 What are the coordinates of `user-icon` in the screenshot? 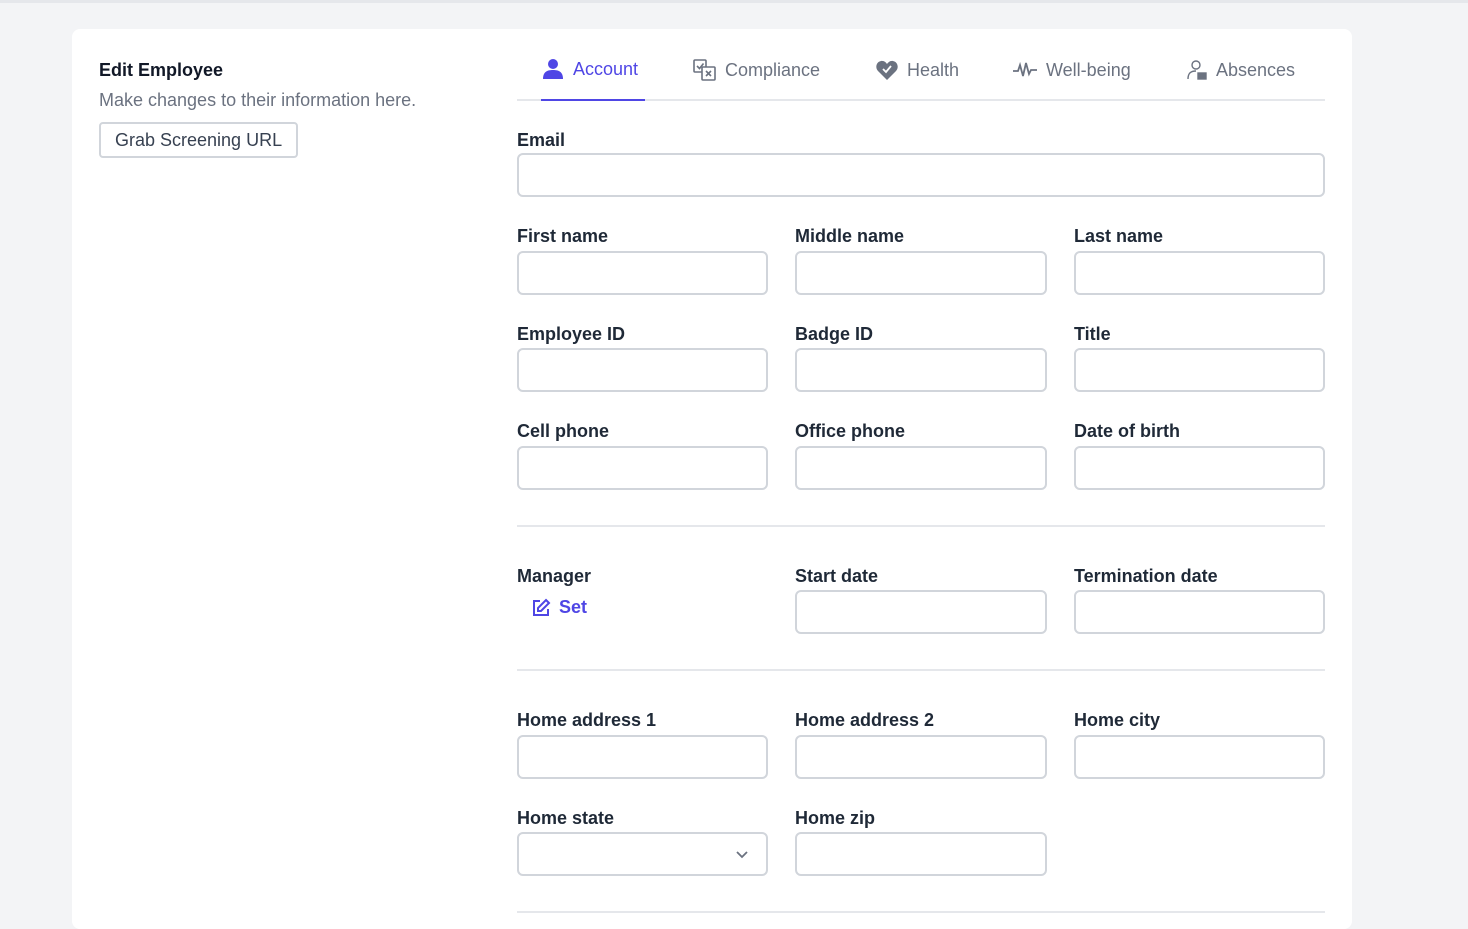 It's located at (553, 69).